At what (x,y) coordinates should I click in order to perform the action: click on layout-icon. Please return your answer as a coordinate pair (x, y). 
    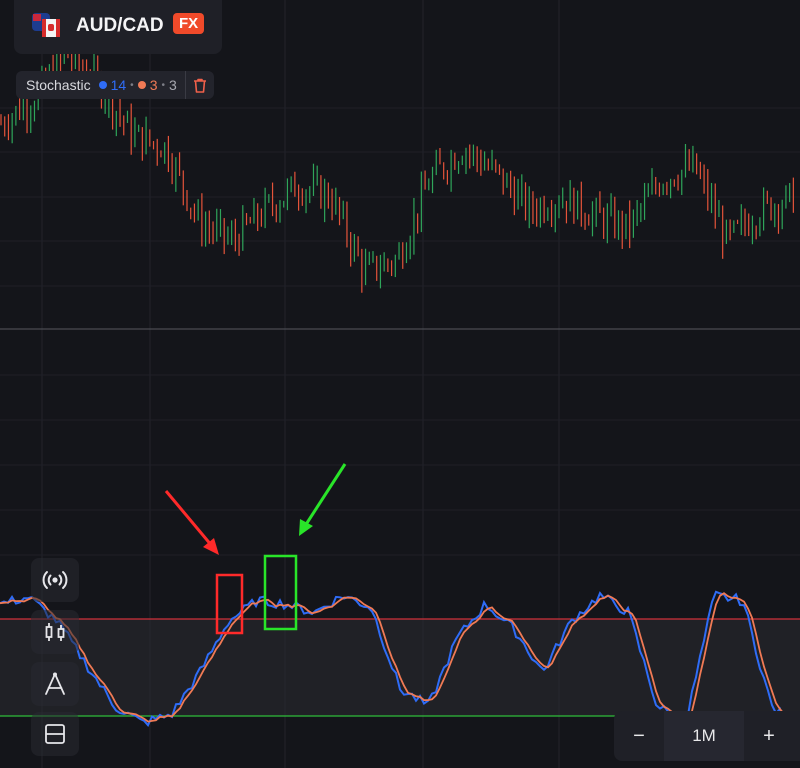
    Looking at the image, I should click on (55, 734).